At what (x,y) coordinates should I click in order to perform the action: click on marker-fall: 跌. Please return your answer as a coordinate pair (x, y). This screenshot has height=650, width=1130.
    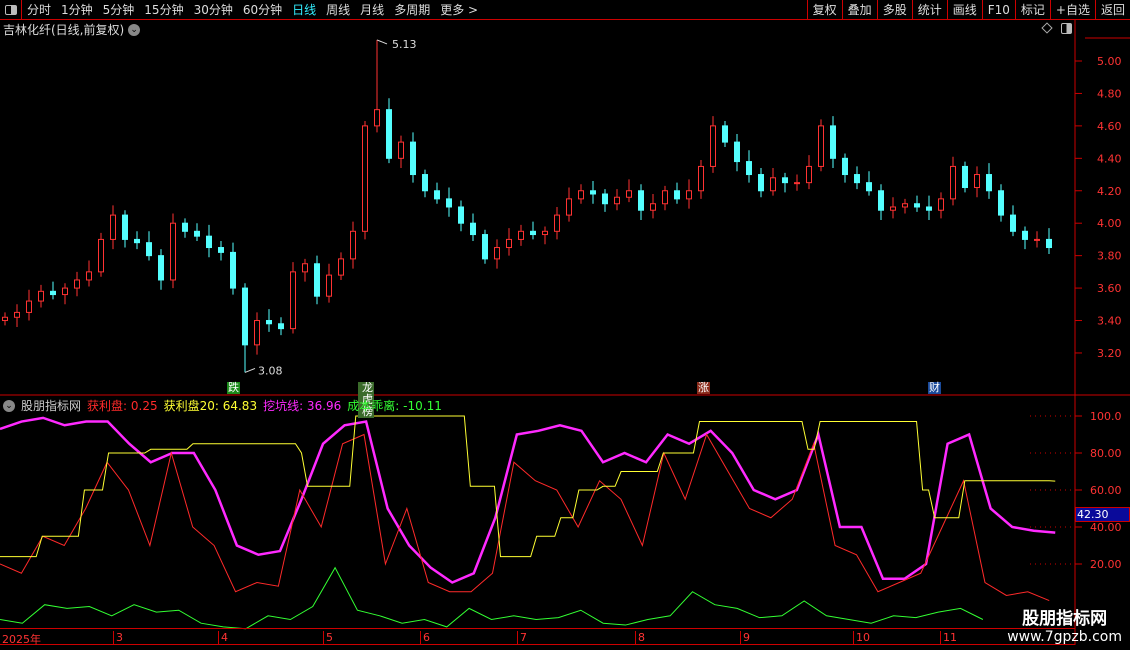
    Looking at the image, I should click on (233, 388).